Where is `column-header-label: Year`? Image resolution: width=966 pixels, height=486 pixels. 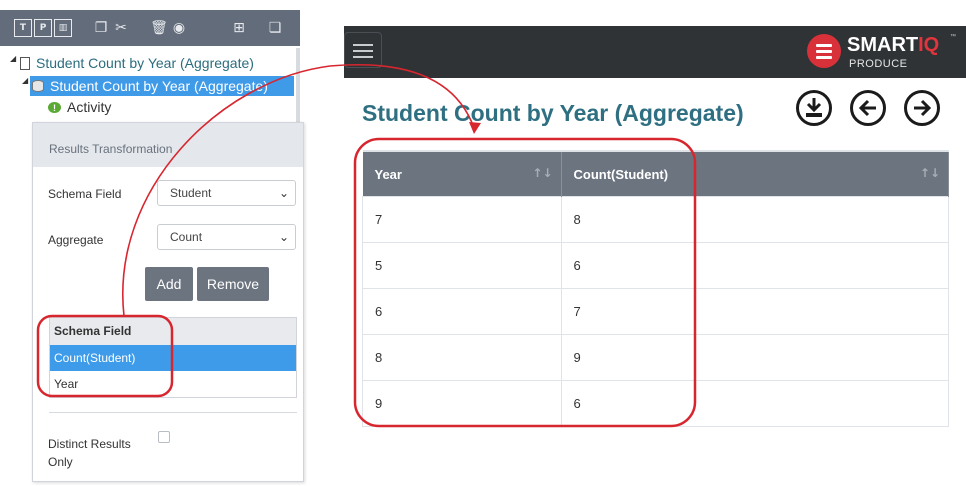 column-header-label: Year is located at coordinates (388, 174).